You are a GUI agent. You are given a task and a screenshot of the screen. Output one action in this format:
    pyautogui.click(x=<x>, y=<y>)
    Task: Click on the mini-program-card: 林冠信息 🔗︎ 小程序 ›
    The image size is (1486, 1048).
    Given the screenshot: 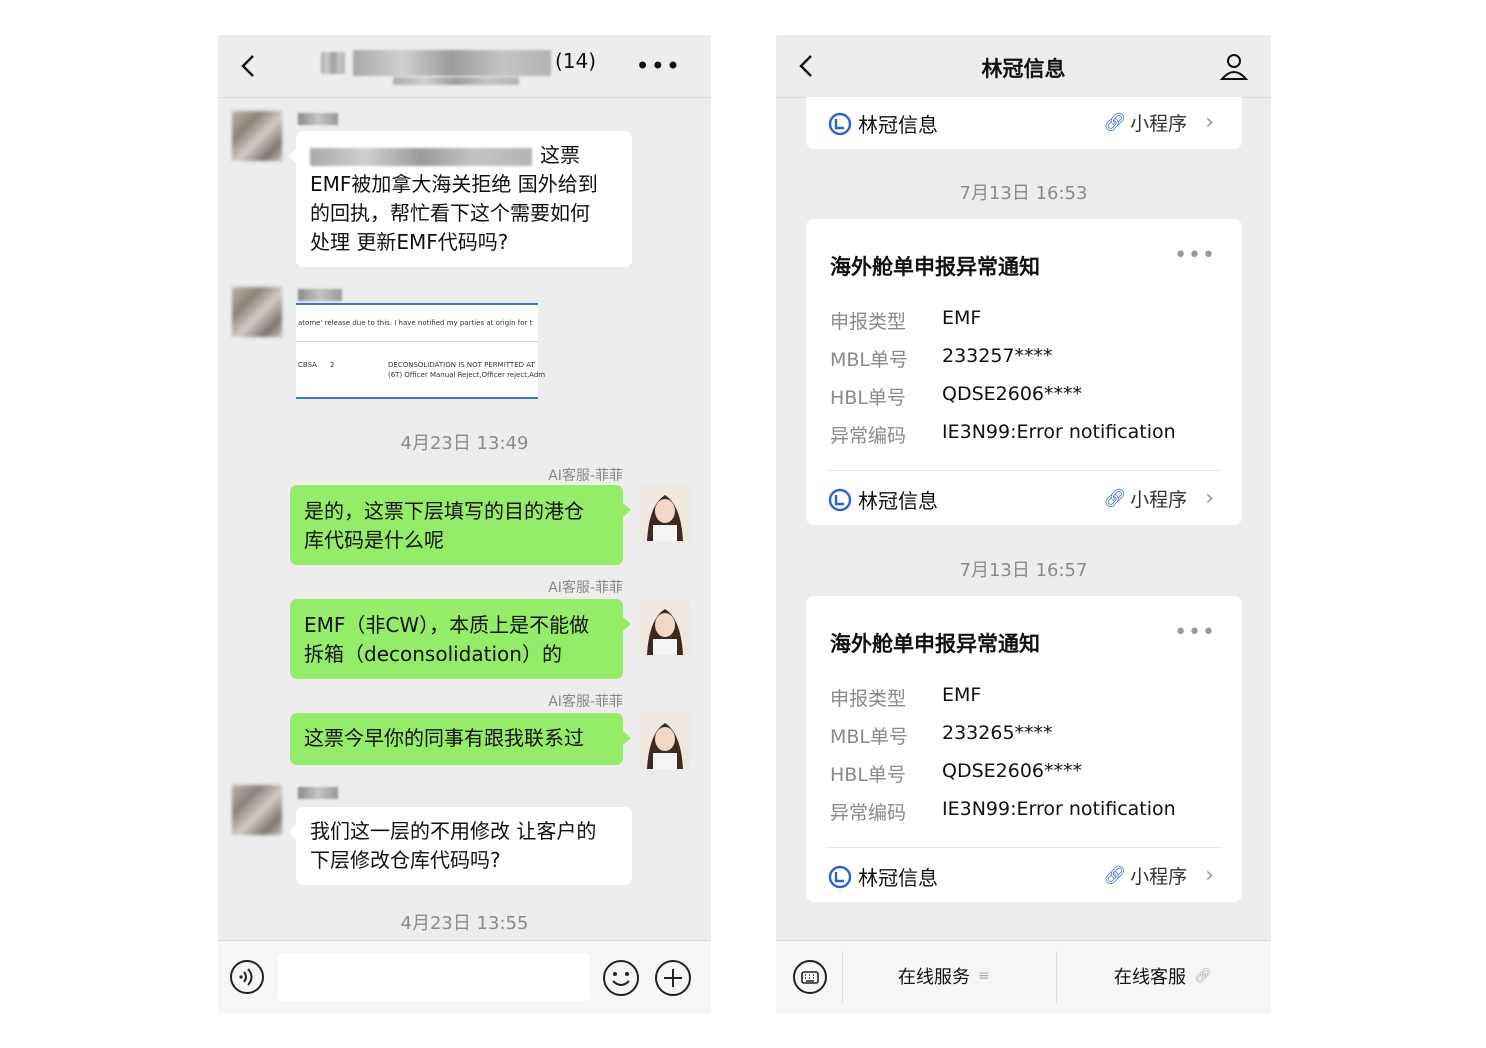 What is the action you would take?
    pyautogui.click(x=1024, y=123)
    